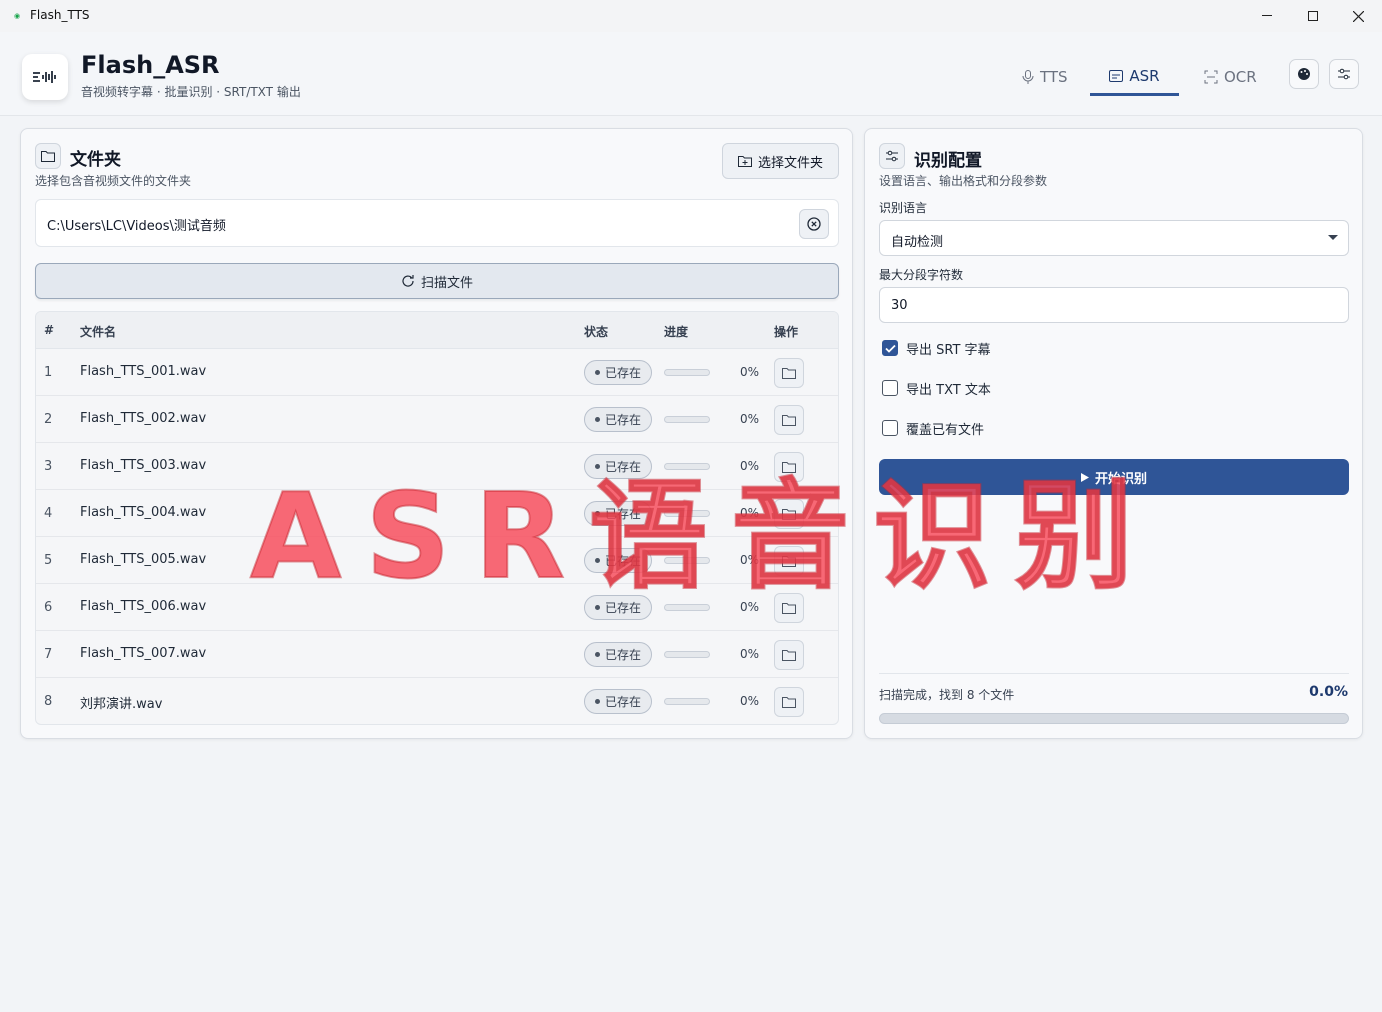 The width and height of the screenshot is (1382, 1012). I want to click on row-file-name: Flash_TTS_002.wav, so click(143, 418).